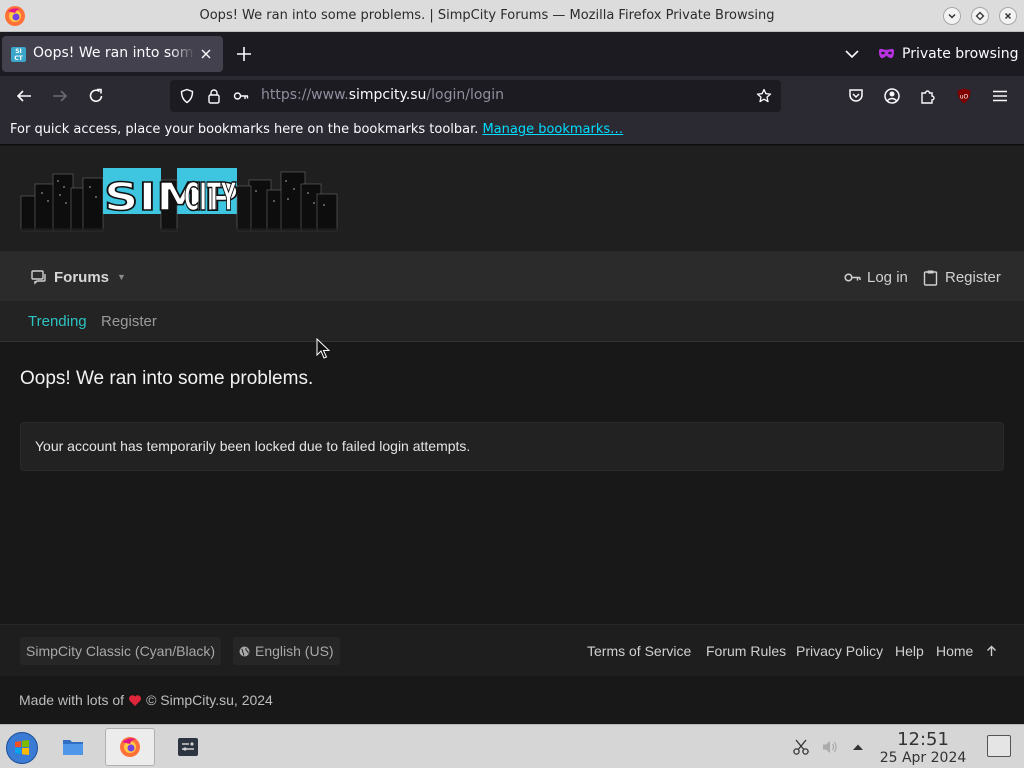 The height and width of the screenshot is (768, 1024). I want to click on url-bar: https://www.simpcity.su/login/login, so click(475, 96).